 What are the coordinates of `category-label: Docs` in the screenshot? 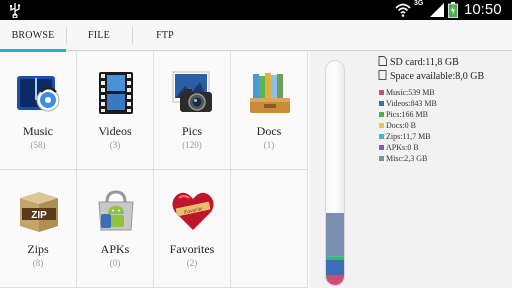 It's located at (269, 131).